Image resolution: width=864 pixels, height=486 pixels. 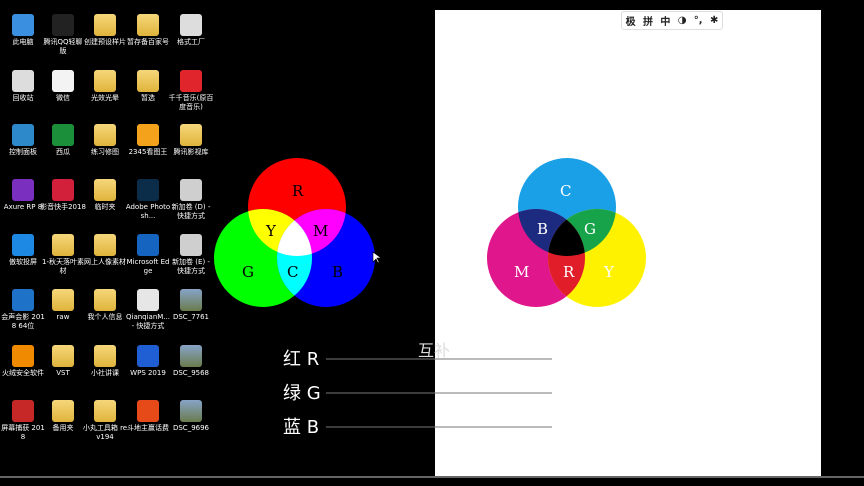 I want to click on label-b2: B, so click(x=542, y=229).